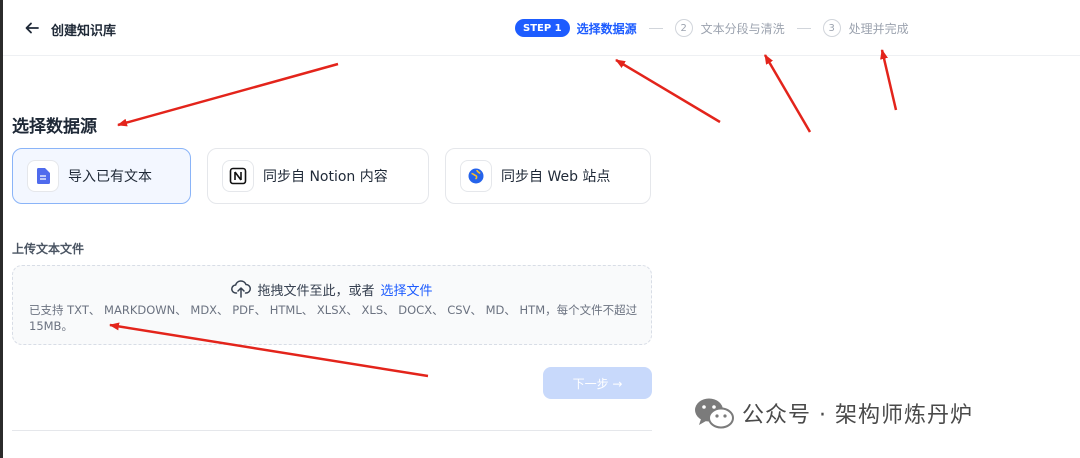  Describe the element at coordinates (54, 127) in the screenshot. I see `section-title: 选择数据源` at that location.